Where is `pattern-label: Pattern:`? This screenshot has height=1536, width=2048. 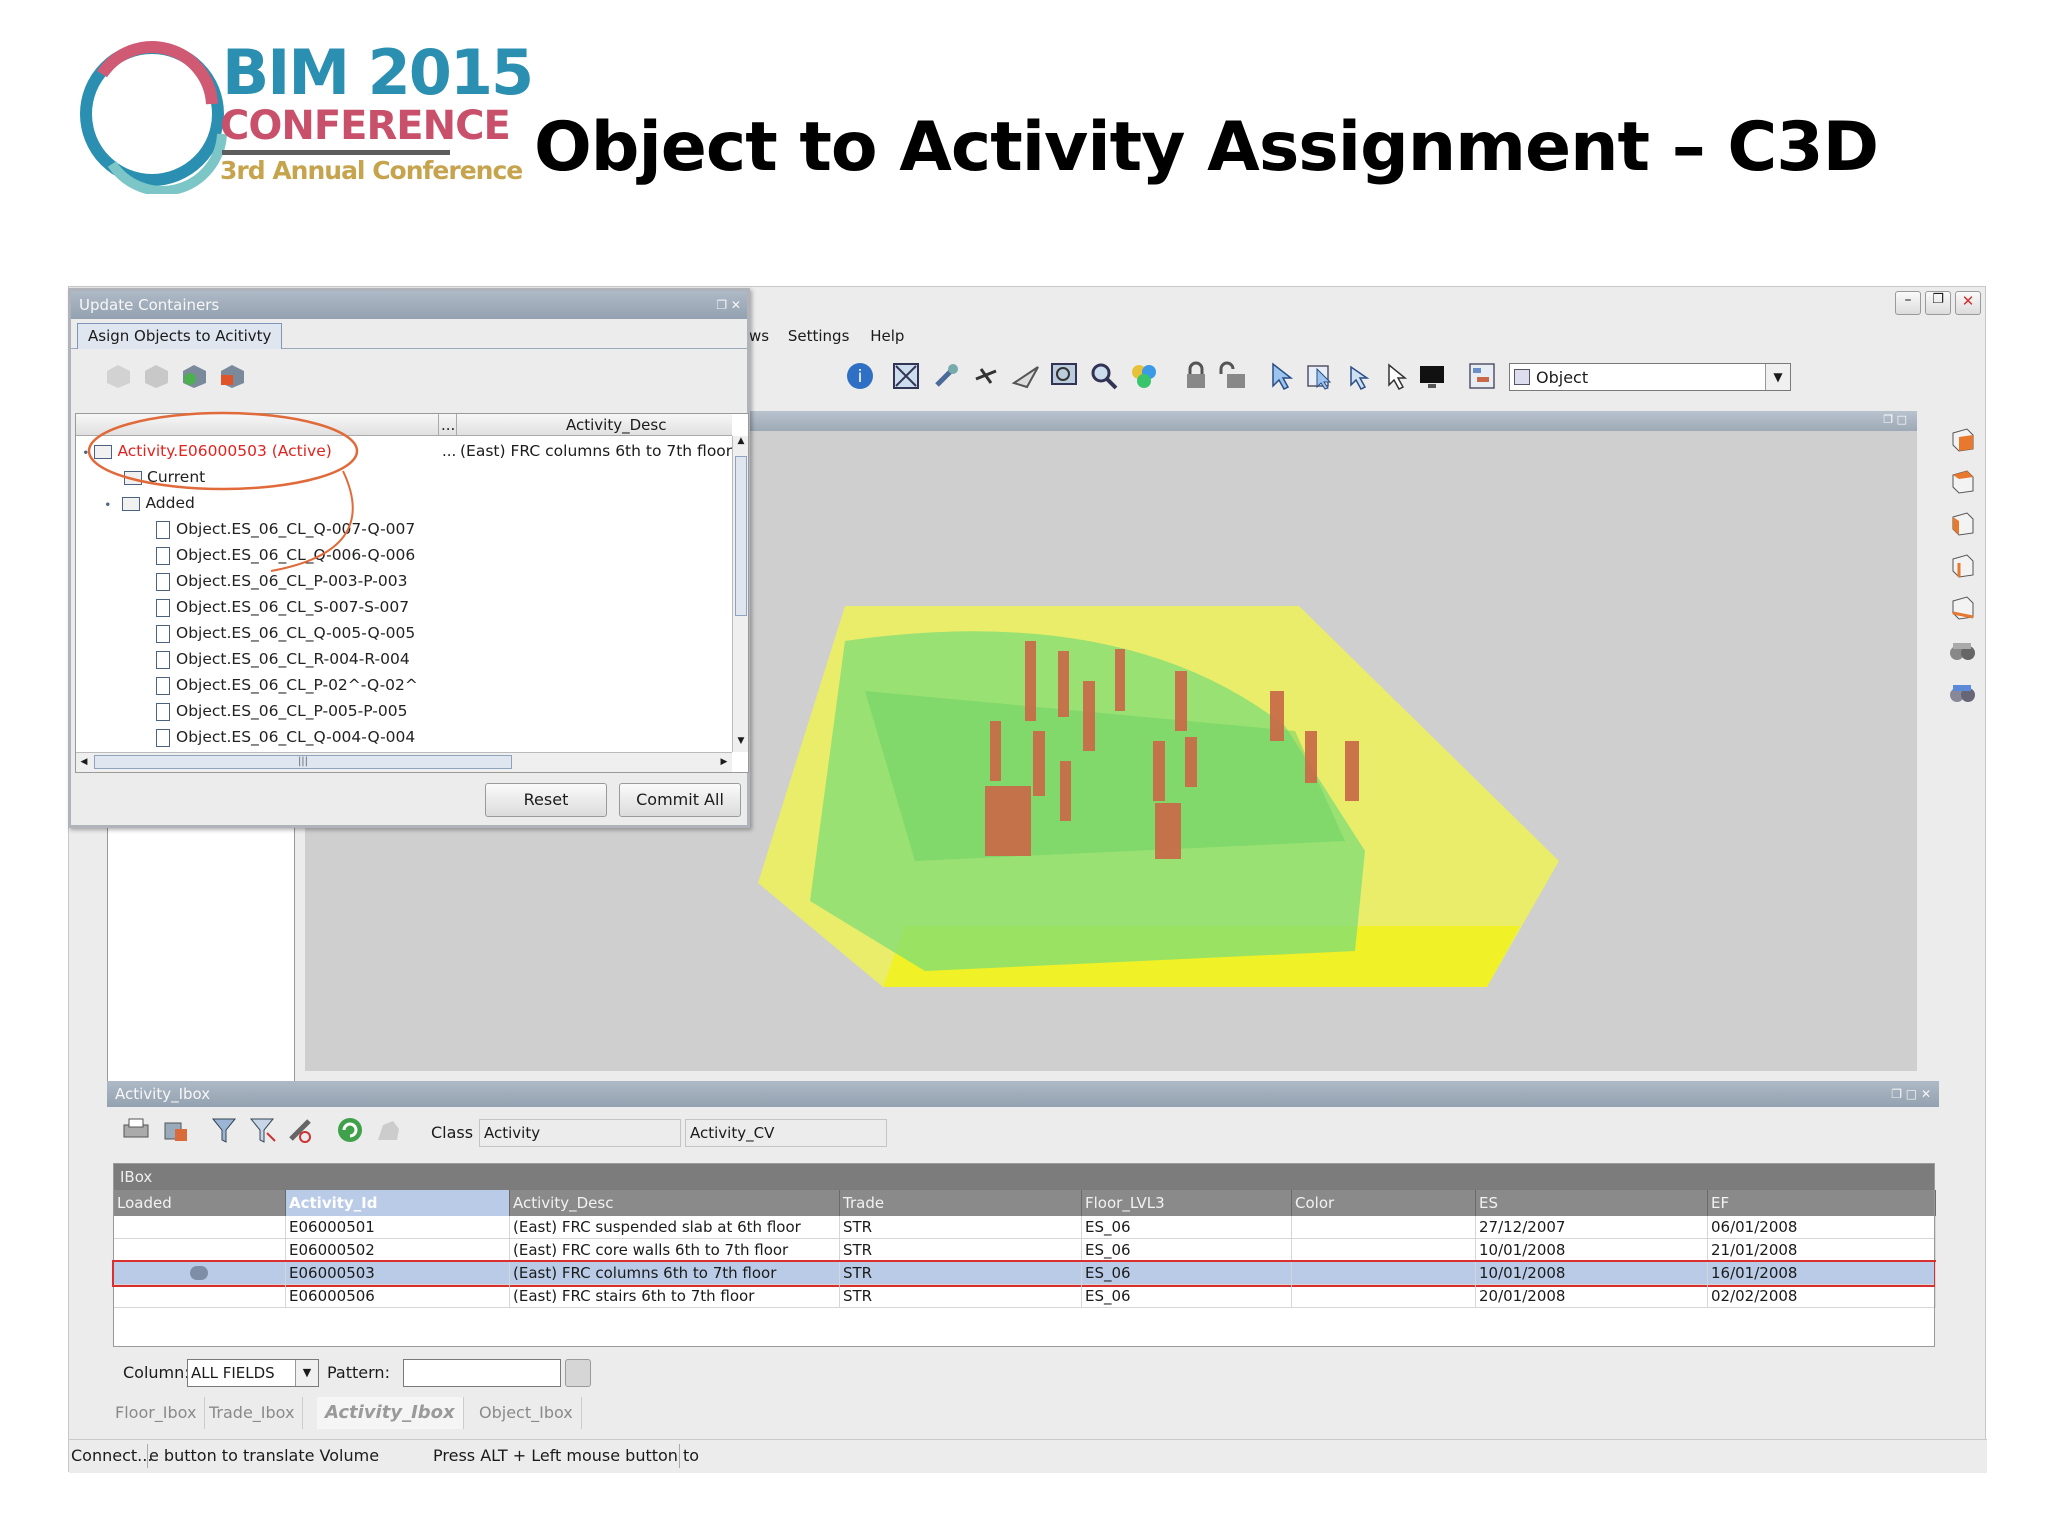 pattern-label: Pattern: is located at coordinates (358, 1372).